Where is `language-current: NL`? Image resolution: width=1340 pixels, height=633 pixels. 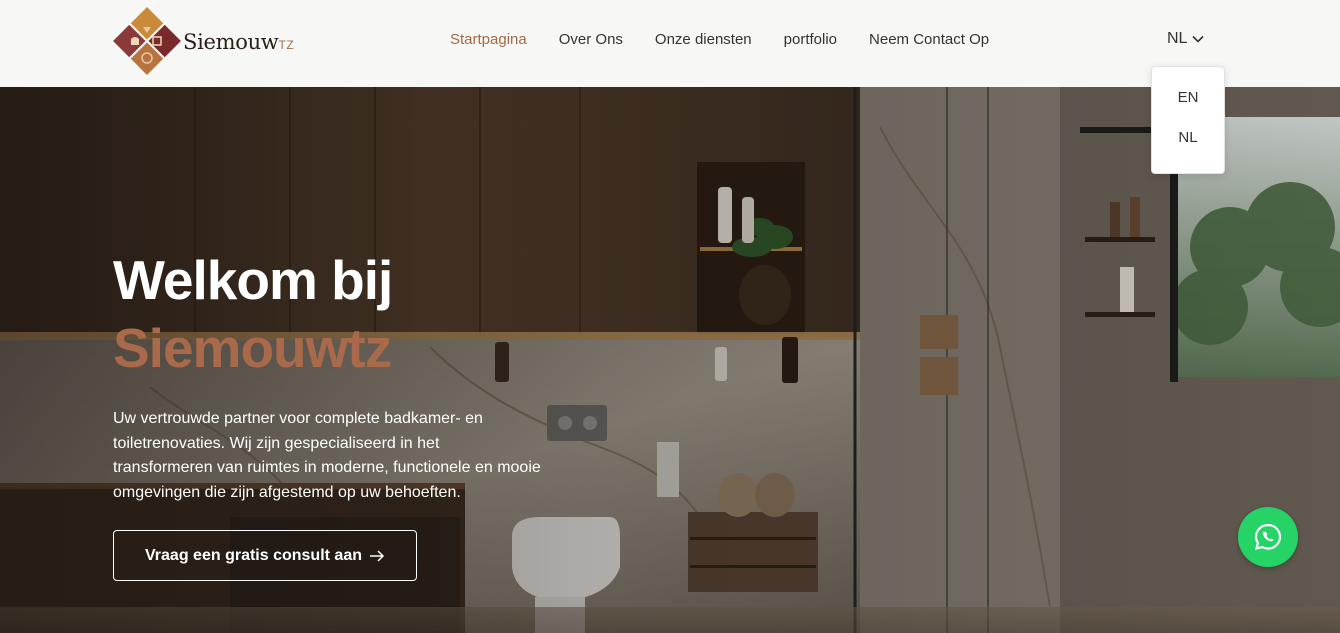 language-current: NL is located at coordinates (1177, 38).